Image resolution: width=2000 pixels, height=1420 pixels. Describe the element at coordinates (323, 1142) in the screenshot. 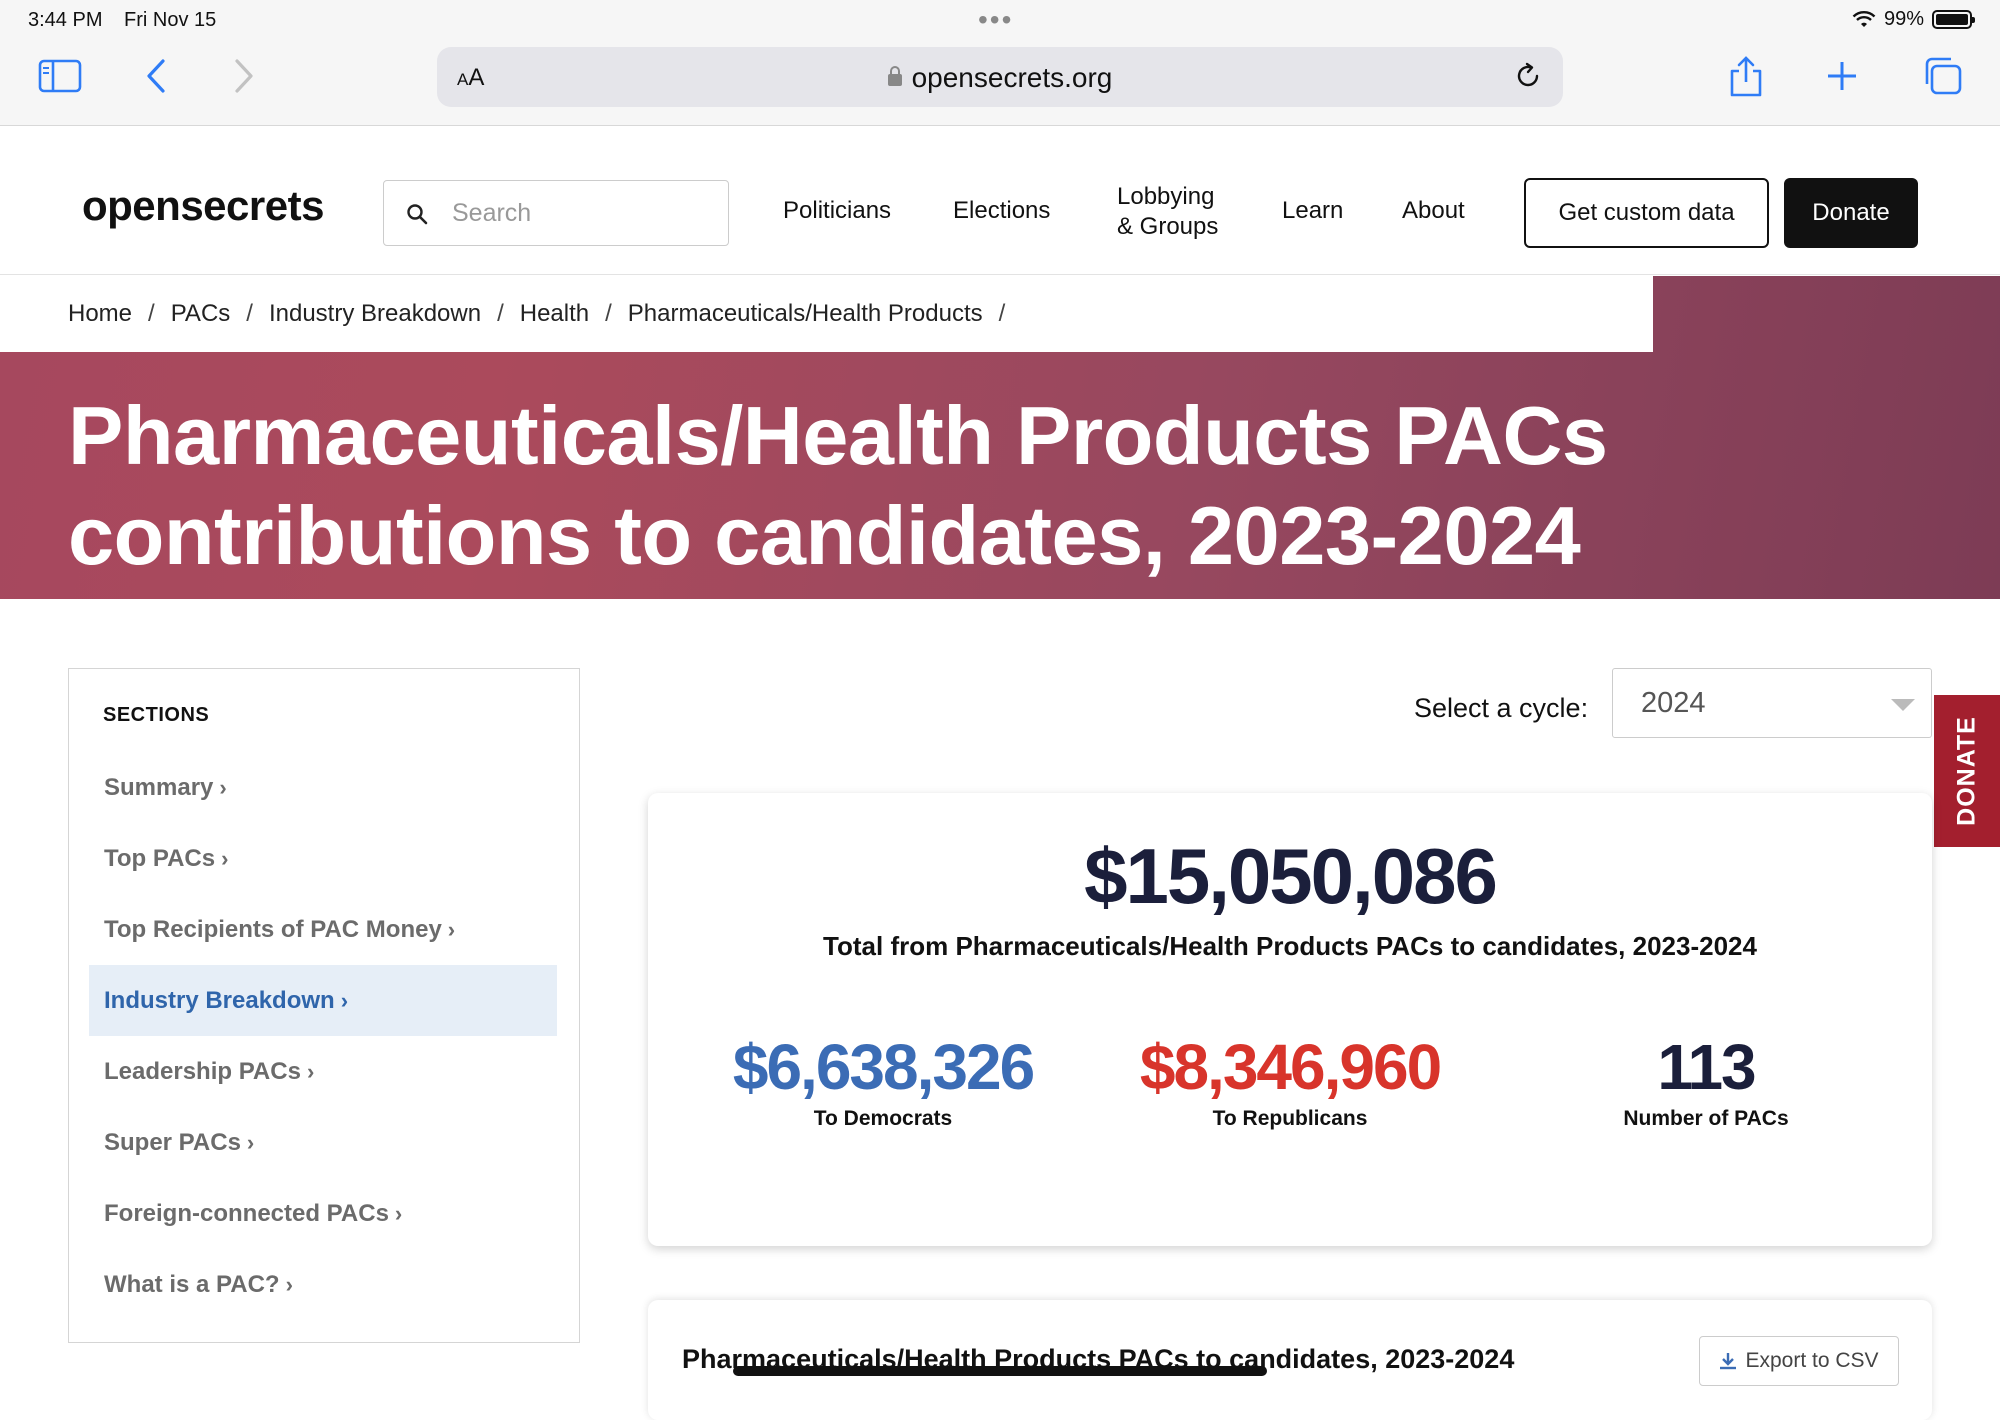

I see `sidebar-item-super-pacs: Super PACs ›` at that location.